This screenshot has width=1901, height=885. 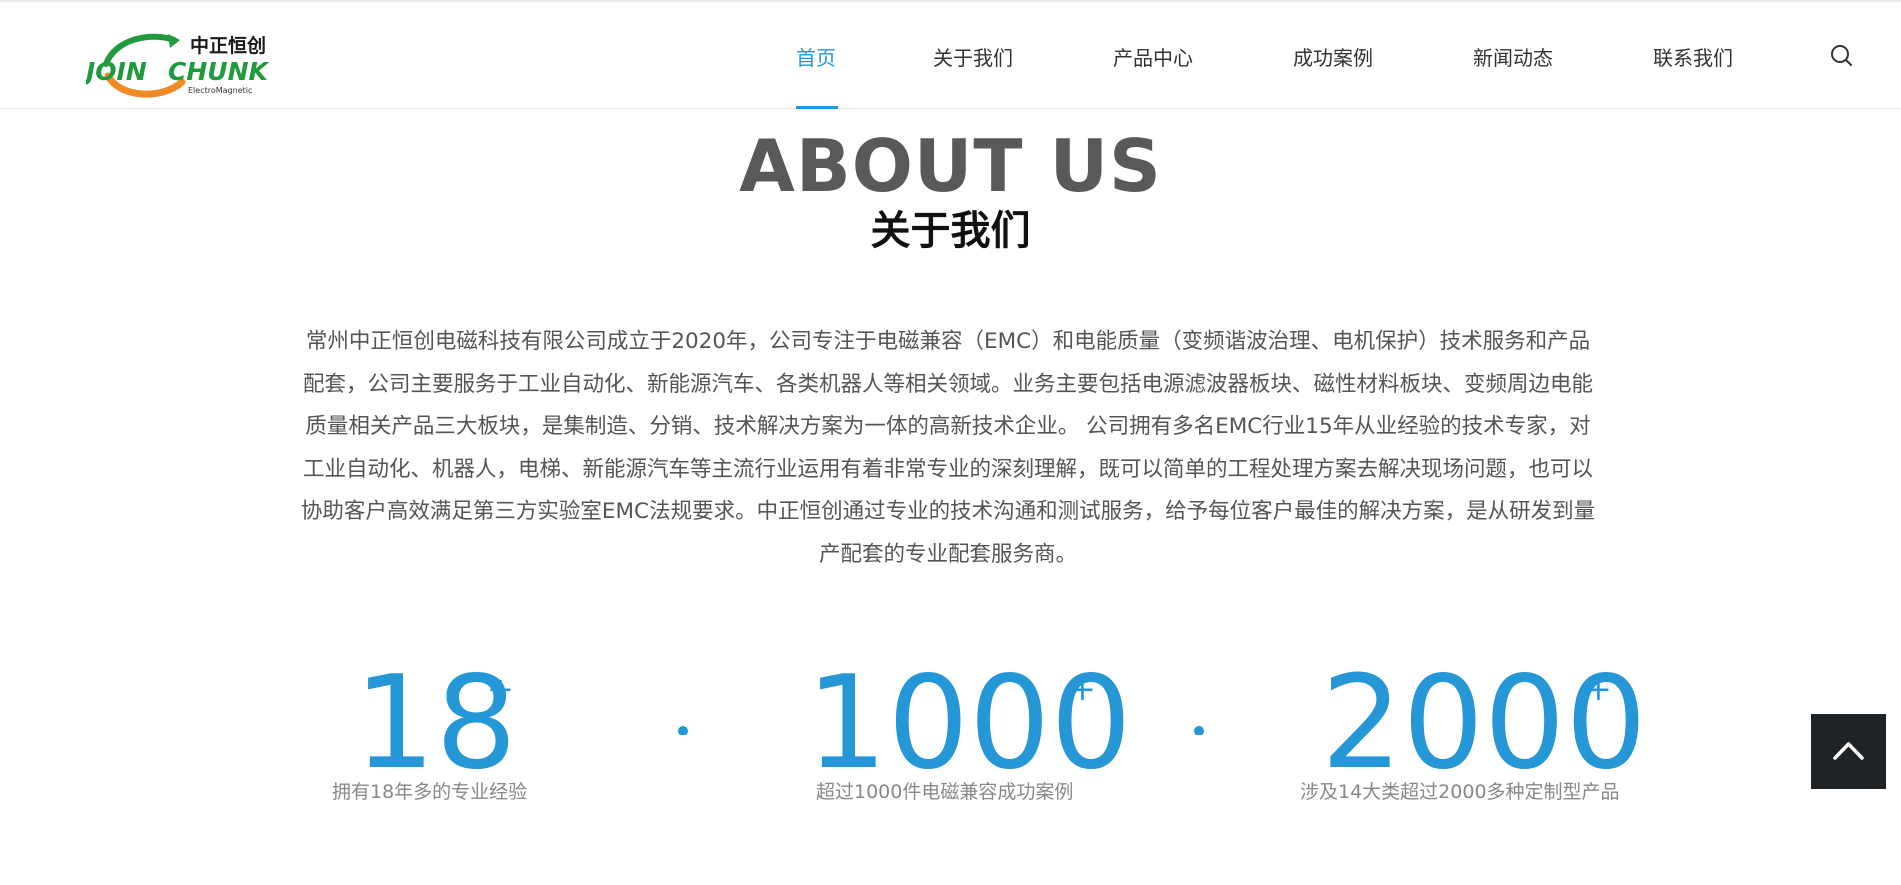 What do you see at coordinates (973, 56) in the screenshot?
I see `nav-about: 关于我们` at bounding box center [973, 56].